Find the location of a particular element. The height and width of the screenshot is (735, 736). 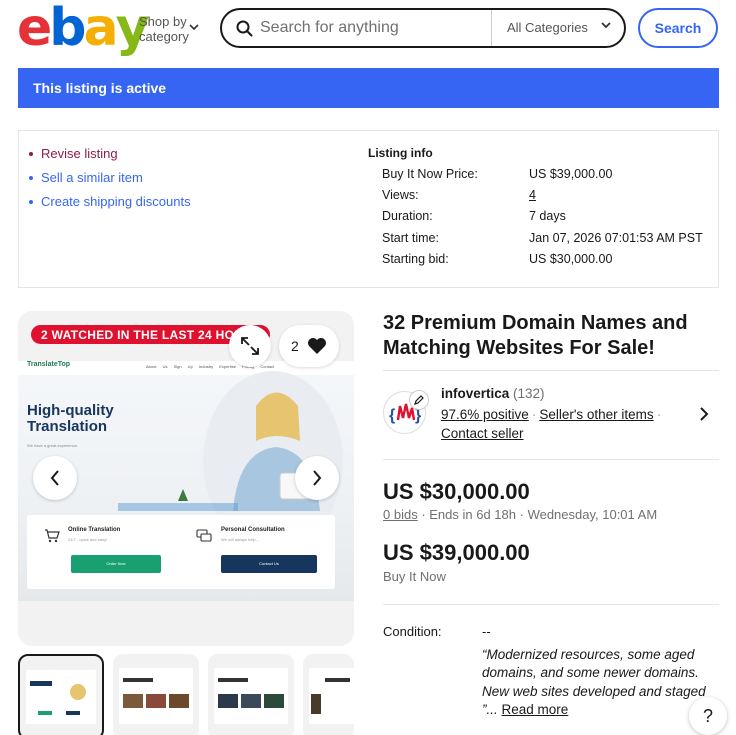

shop-by-label: Shop by is located at coordinates (163, 21).